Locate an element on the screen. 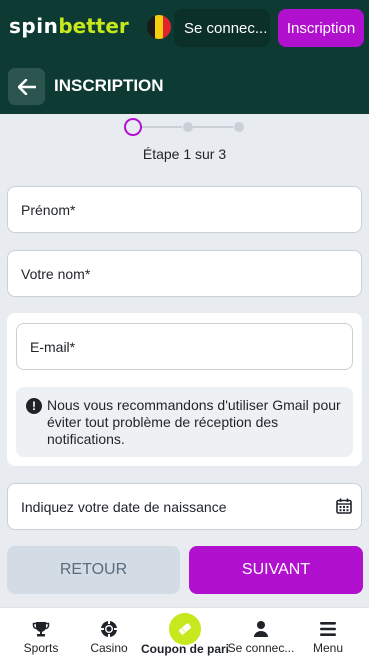  nav-sports: Sports is located at coordinates (41, 634).